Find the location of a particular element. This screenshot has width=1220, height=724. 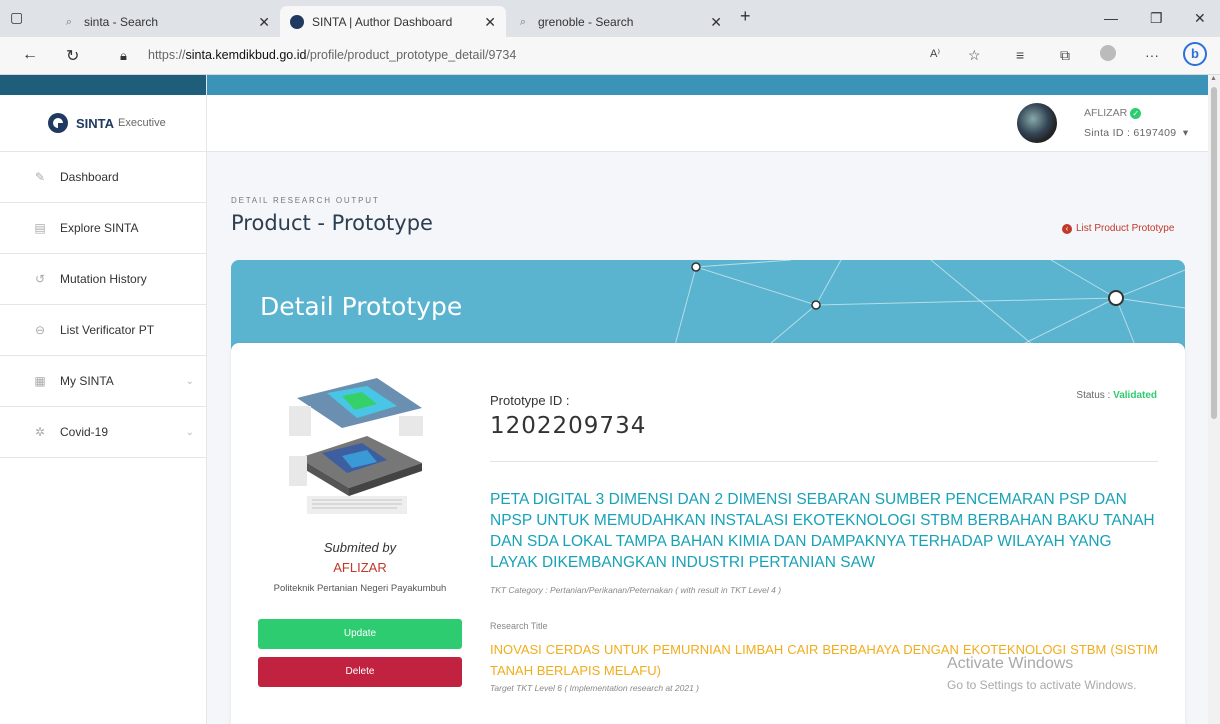

sidebar-item-my-sinta: ▦ My SINTA ⌄ is located at coordinates (103, 381).